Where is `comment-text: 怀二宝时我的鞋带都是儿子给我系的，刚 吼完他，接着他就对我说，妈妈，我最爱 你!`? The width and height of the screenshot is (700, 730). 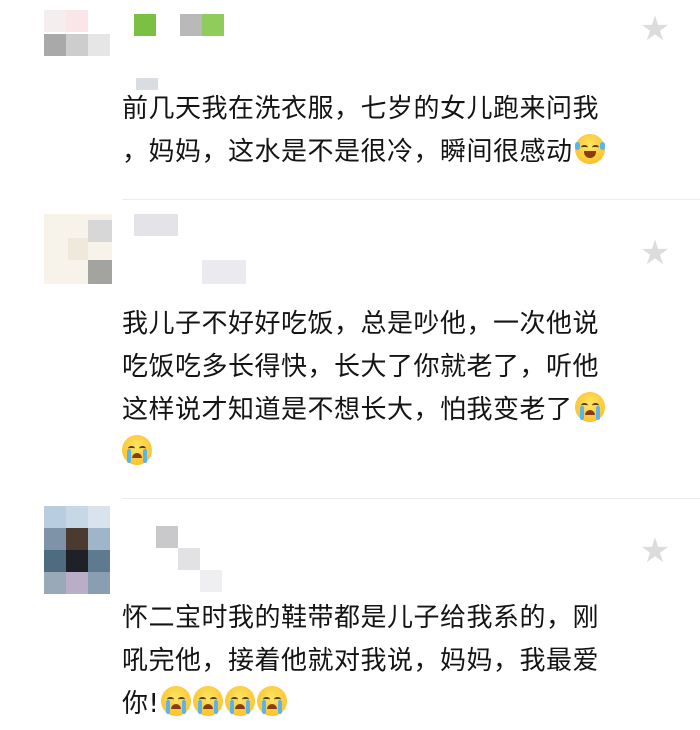
comment-text: 怀二宝时我的鞋带都是儿子给我系的，刚 吼完他，接着他就对我说，妈妈，我最爱 你! is located at coordinates (402, 661).